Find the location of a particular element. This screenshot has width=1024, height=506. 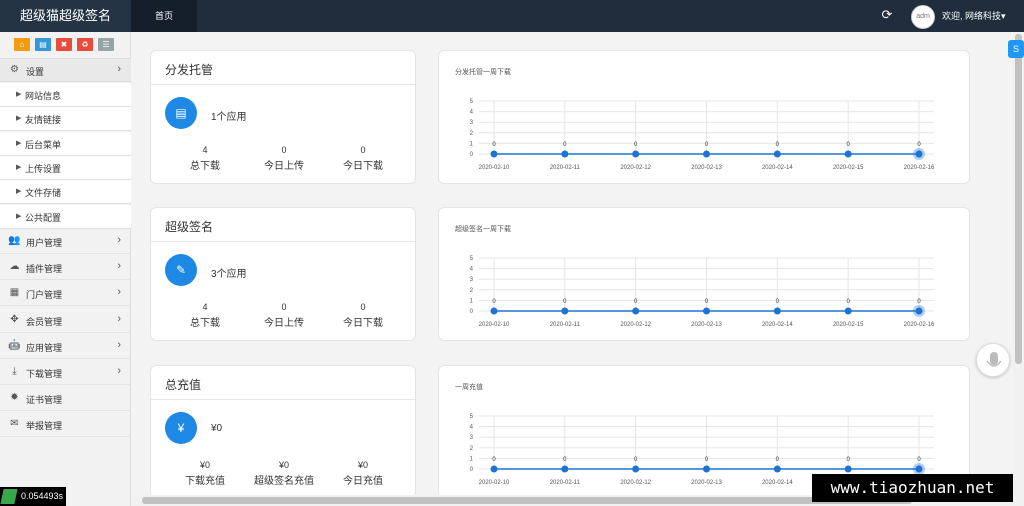

sidebar-subitem: ▶ 公共配置 is located at coordinates (65, 216).